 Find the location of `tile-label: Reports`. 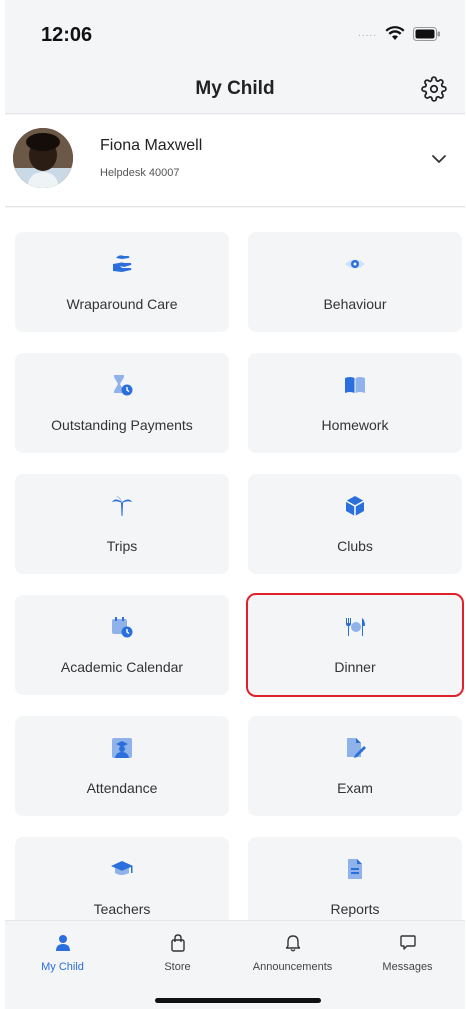

tile-label: Reports is located at coordinates (355, 909).